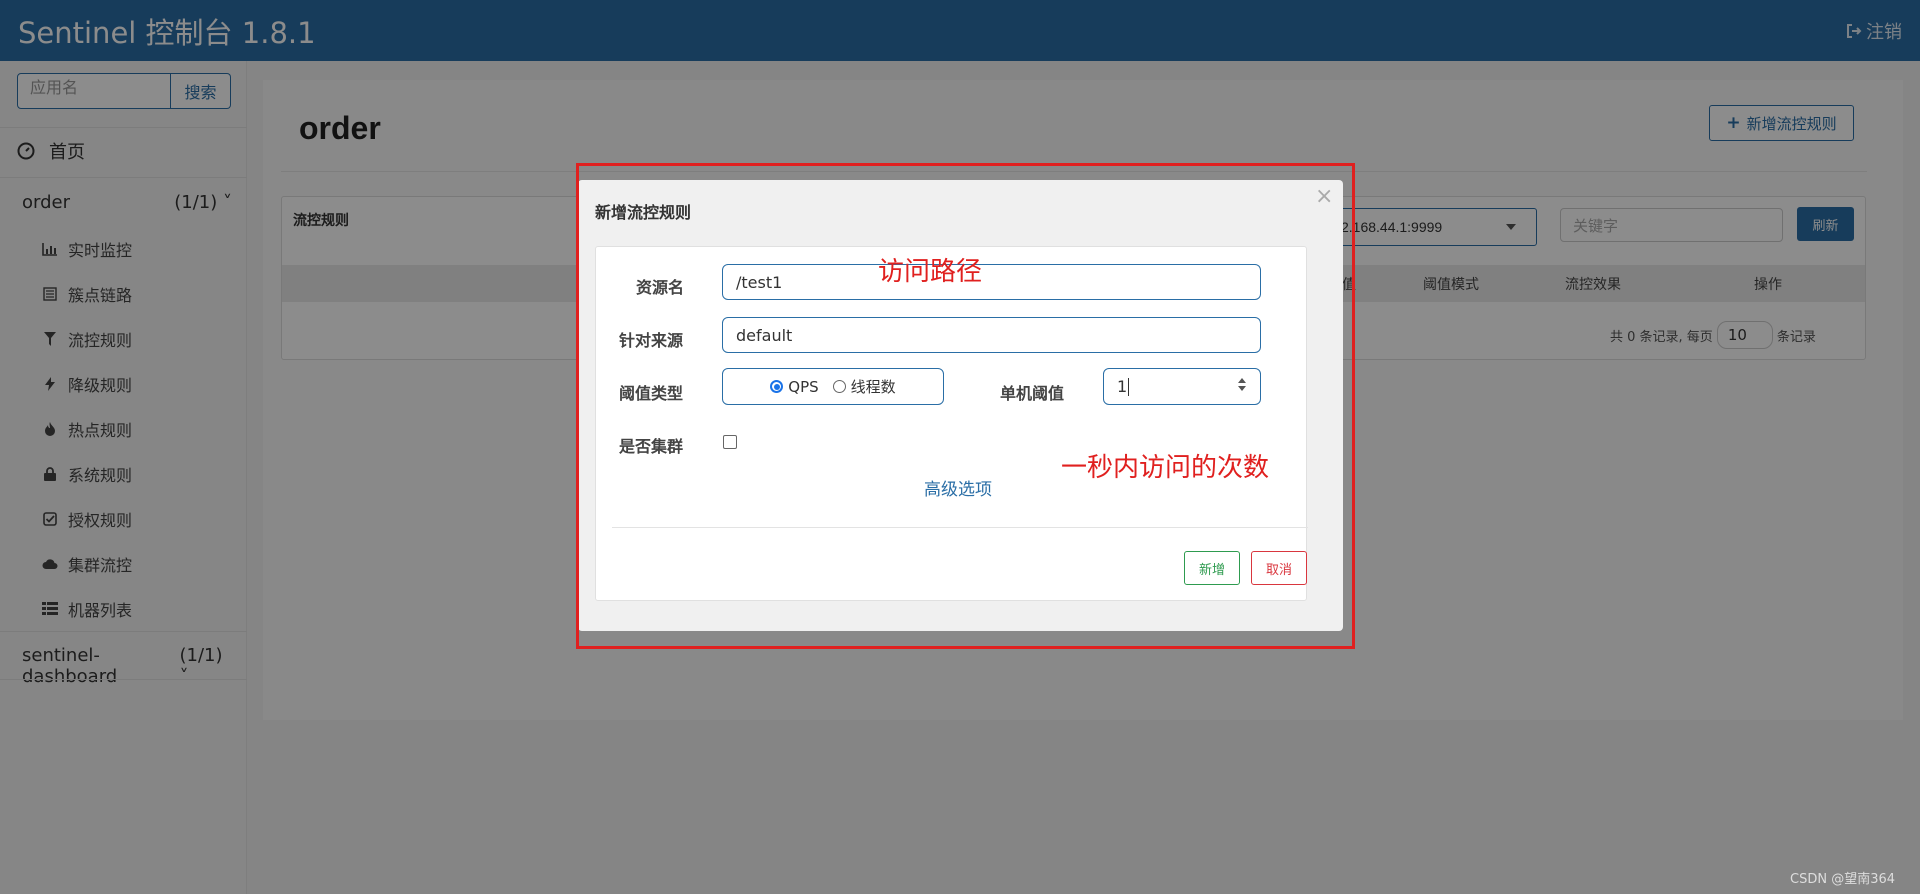 The height and width of the screenshot is (894, 1920). I want to click on radio-label: 线程数, so click(873, 387).